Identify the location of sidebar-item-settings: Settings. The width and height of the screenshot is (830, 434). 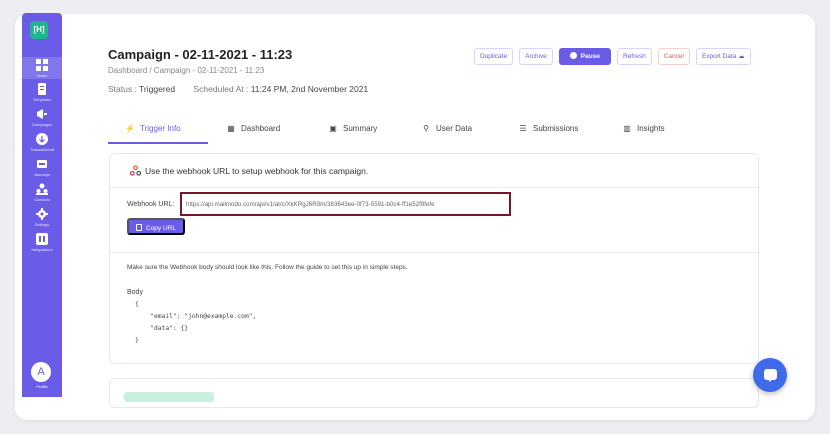
(42, 217).